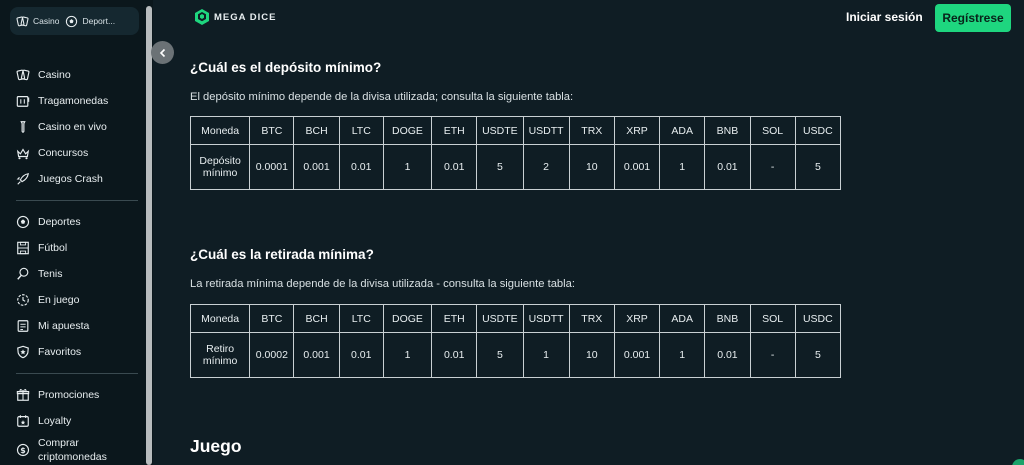 This screenshot has height=465, width=1024. Describe the element at coordinates (220, 355) in the screenshot. I see `table-row-label: Retiro mínimo` at that location.